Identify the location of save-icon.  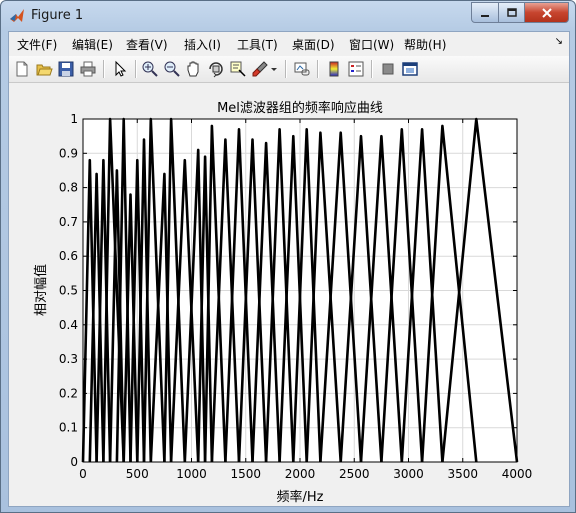
(66, 69).